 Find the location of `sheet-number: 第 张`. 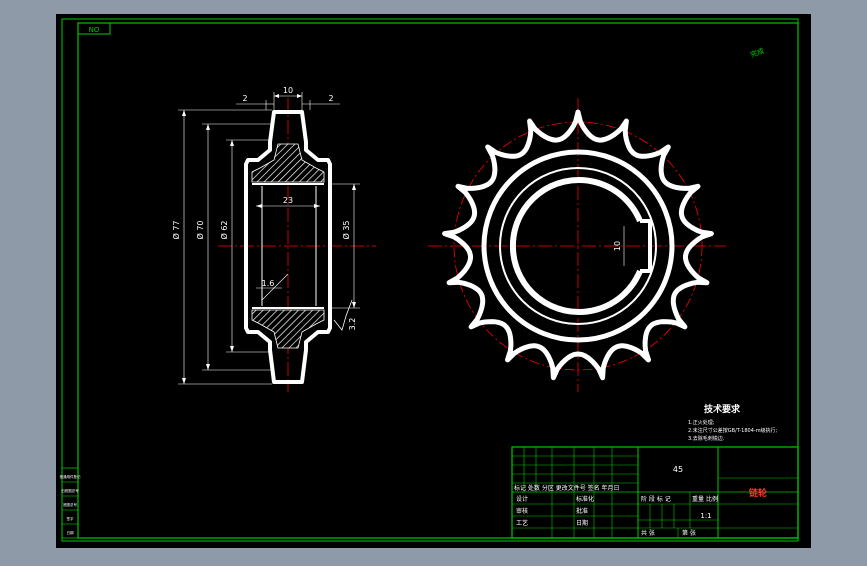

sheet-number: 第 张 is located at coordinates (689, 533).